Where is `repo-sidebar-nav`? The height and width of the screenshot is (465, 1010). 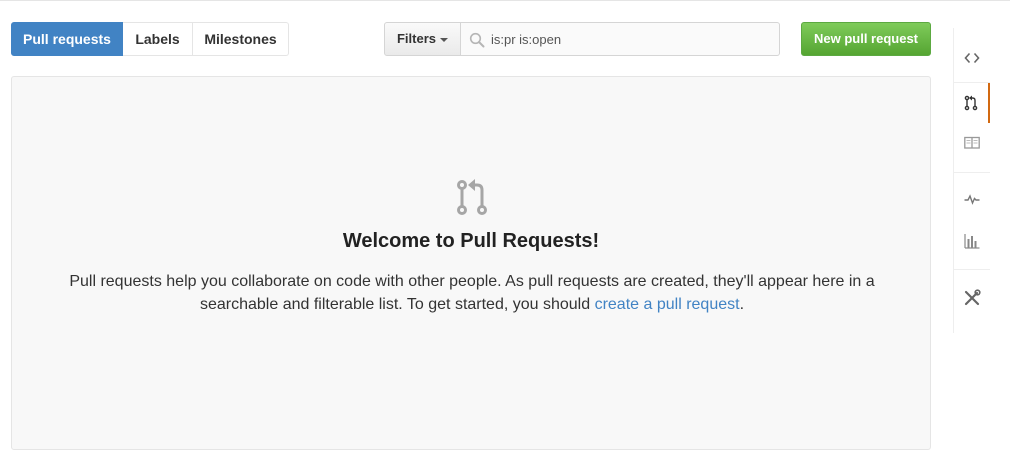
repo-sidebar-nav is located at coordinates (971, 180).